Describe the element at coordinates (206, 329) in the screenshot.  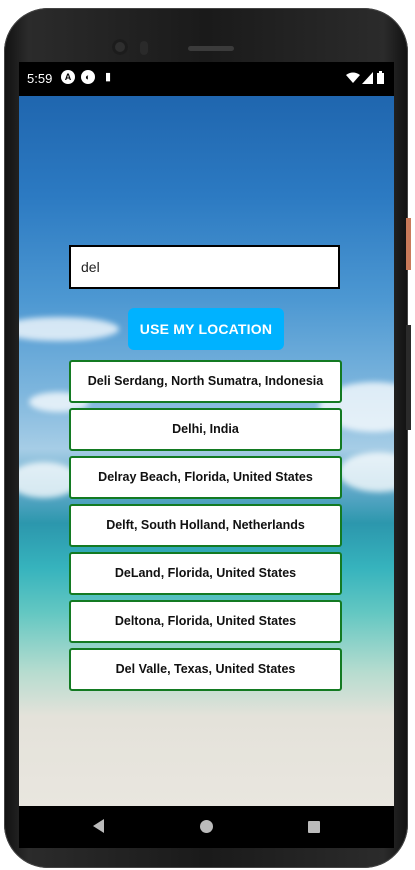
I see `use-my-location-button: USE MY LOCATION` at that location.